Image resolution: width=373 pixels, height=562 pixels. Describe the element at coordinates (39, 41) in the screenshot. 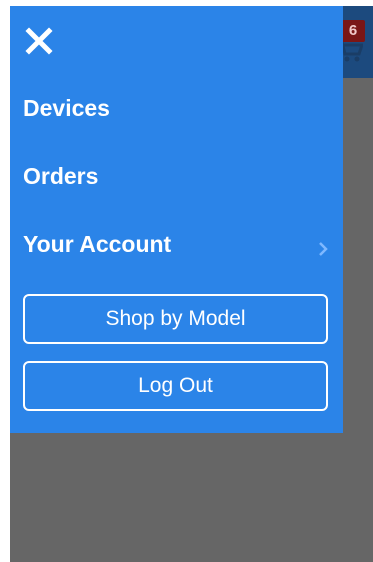

I see `close-menu-button` at that location.